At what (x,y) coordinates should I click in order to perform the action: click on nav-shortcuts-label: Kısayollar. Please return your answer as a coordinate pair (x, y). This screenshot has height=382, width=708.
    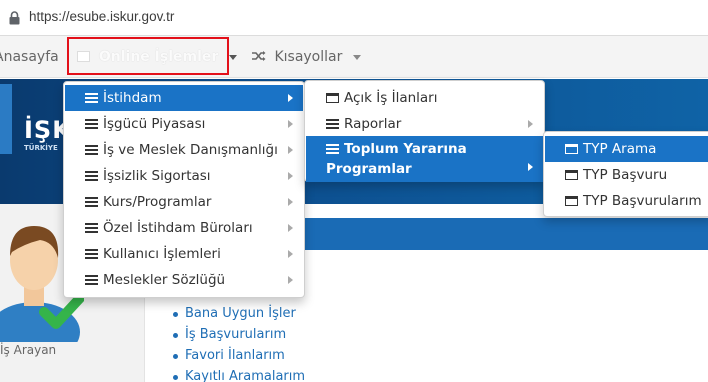
    Looking at the image, I should click on (308, 57).